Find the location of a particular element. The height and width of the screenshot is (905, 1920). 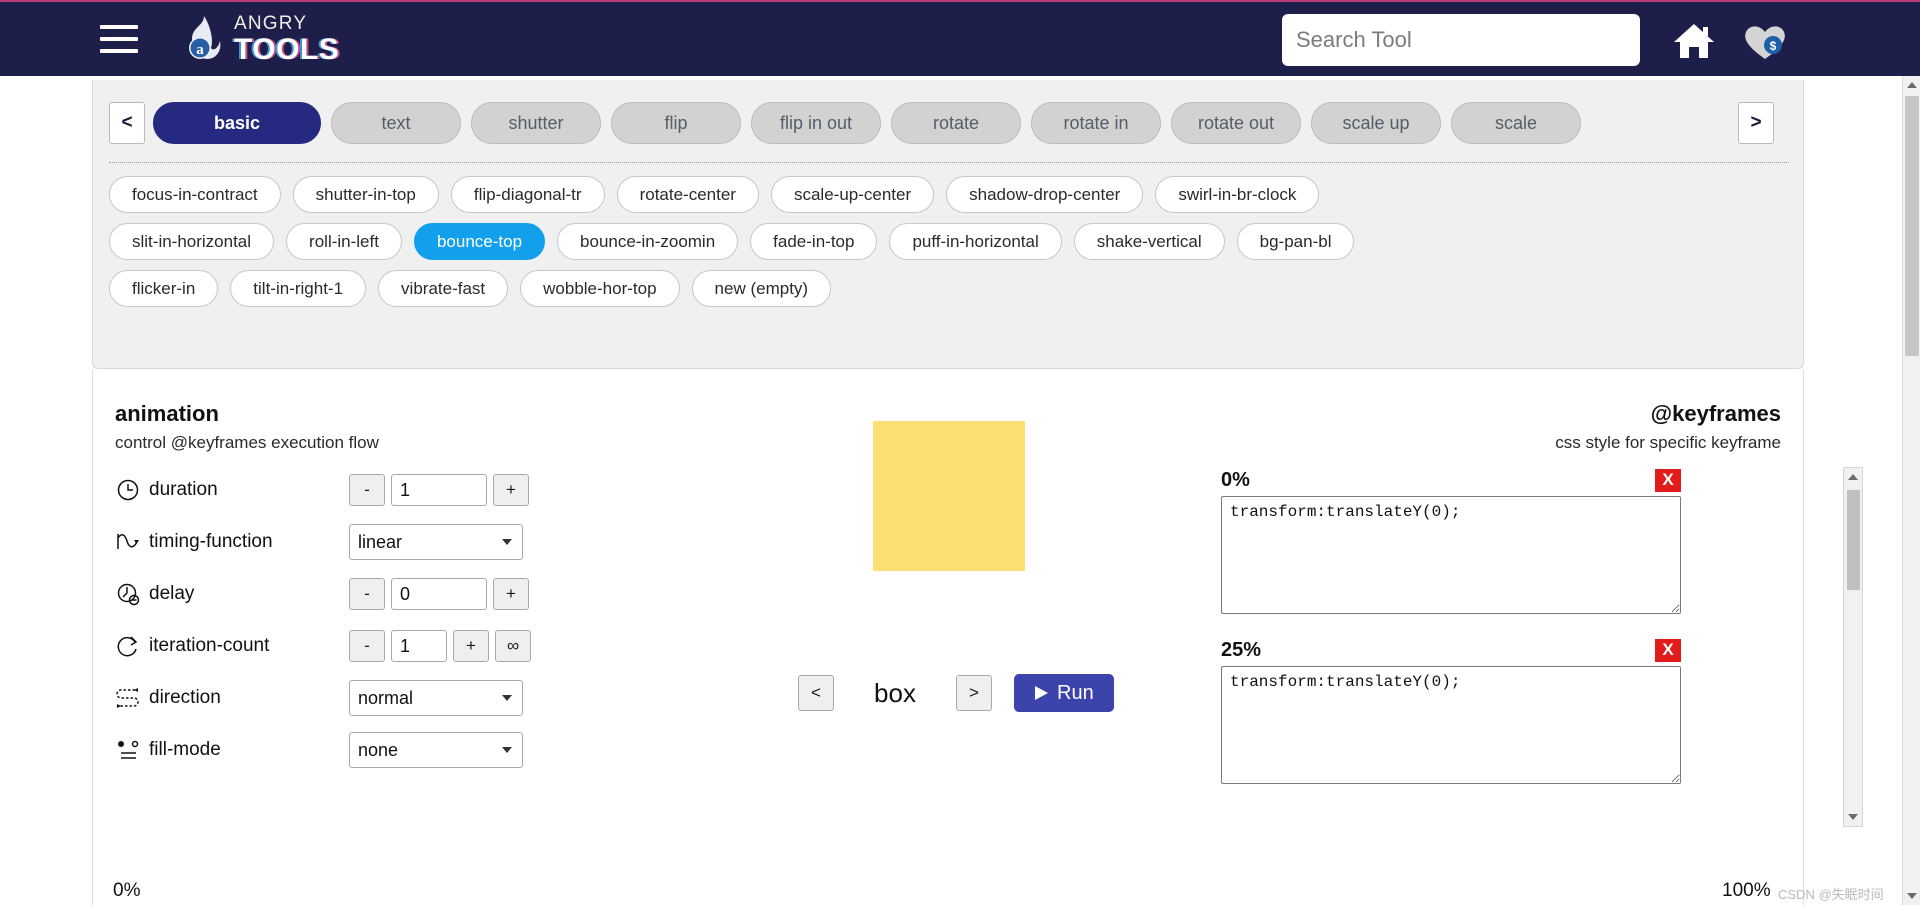

preset-label: tilt-in-right-1 is located at coordinates (298, 288).